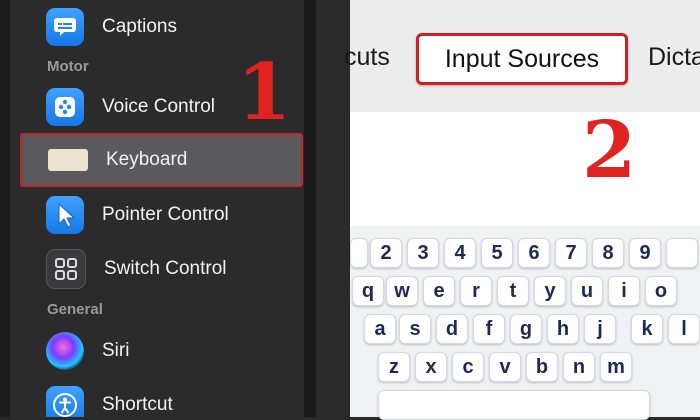  What do you see at coordinates (310, 208) in the screenshot?
I see `sidebar-divider` at bounding box center [310, 208].